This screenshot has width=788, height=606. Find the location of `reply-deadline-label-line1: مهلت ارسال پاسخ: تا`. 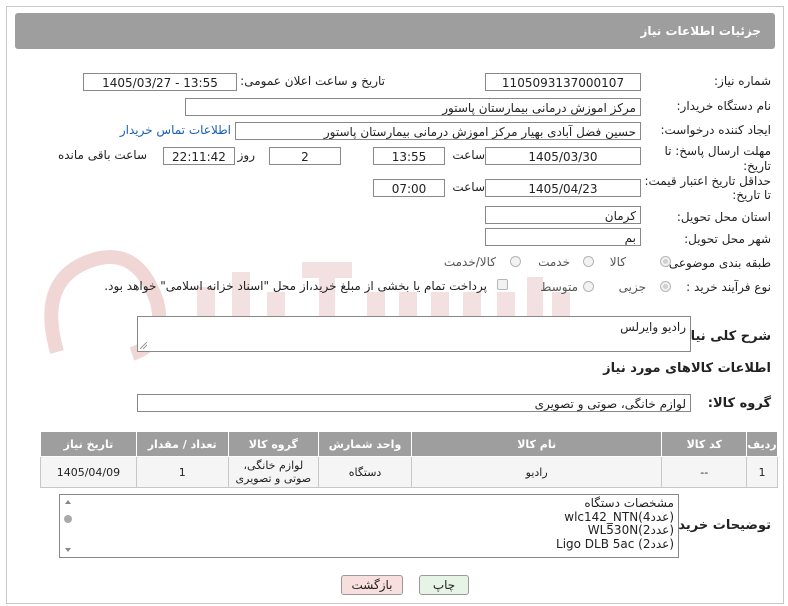

reply-deadline-label-line1: مهلت ارسال پاسخ: تا is located at coordinates (717, 151).